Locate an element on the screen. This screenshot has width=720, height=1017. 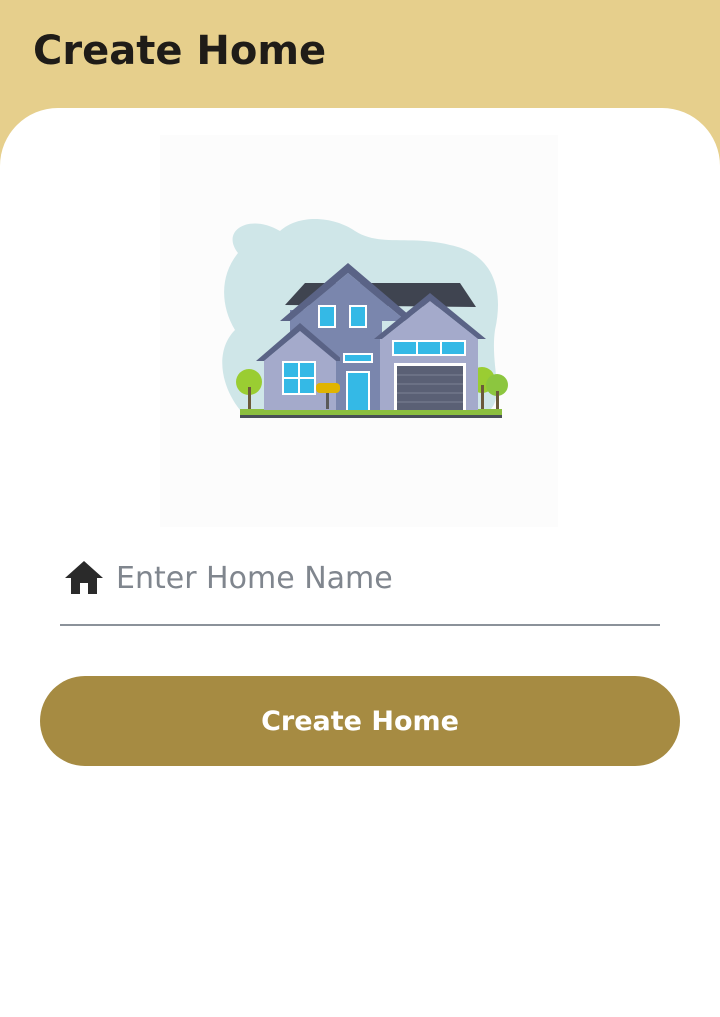
home-name-field-row is located at coordinates (360, 583).